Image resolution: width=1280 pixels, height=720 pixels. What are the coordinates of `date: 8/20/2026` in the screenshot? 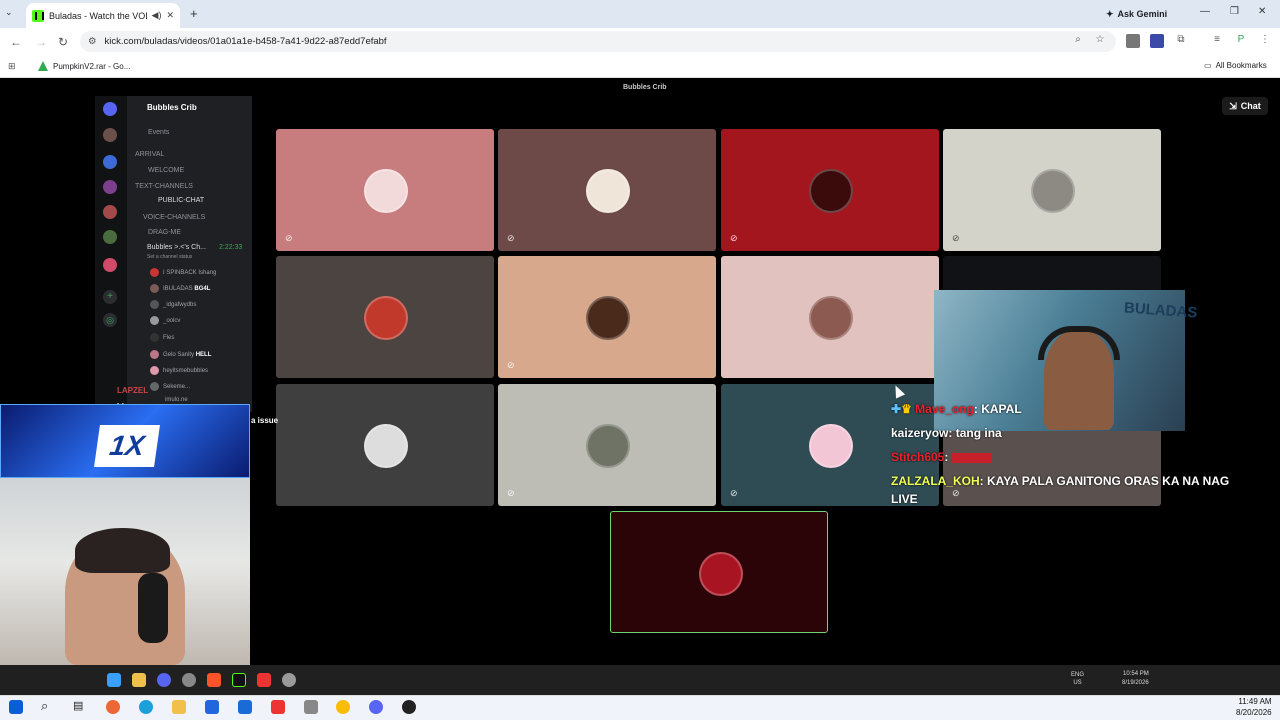 It's located at (1254, 712).